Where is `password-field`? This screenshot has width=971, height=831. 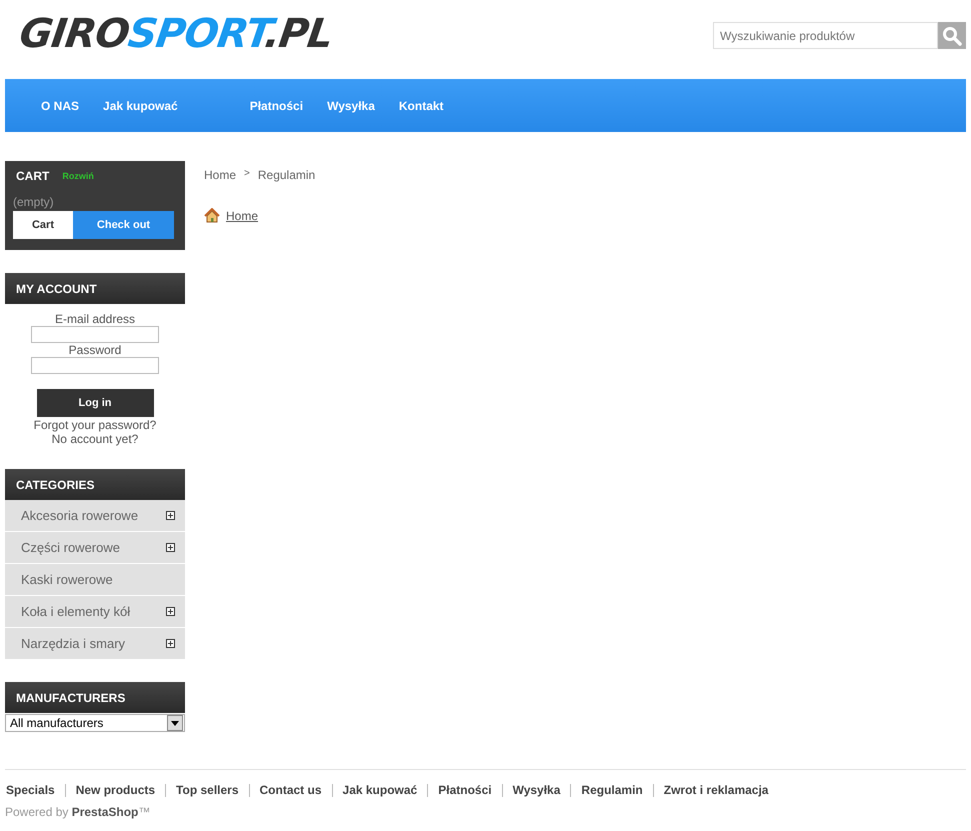
password-field is located at coordinates (95, 365).